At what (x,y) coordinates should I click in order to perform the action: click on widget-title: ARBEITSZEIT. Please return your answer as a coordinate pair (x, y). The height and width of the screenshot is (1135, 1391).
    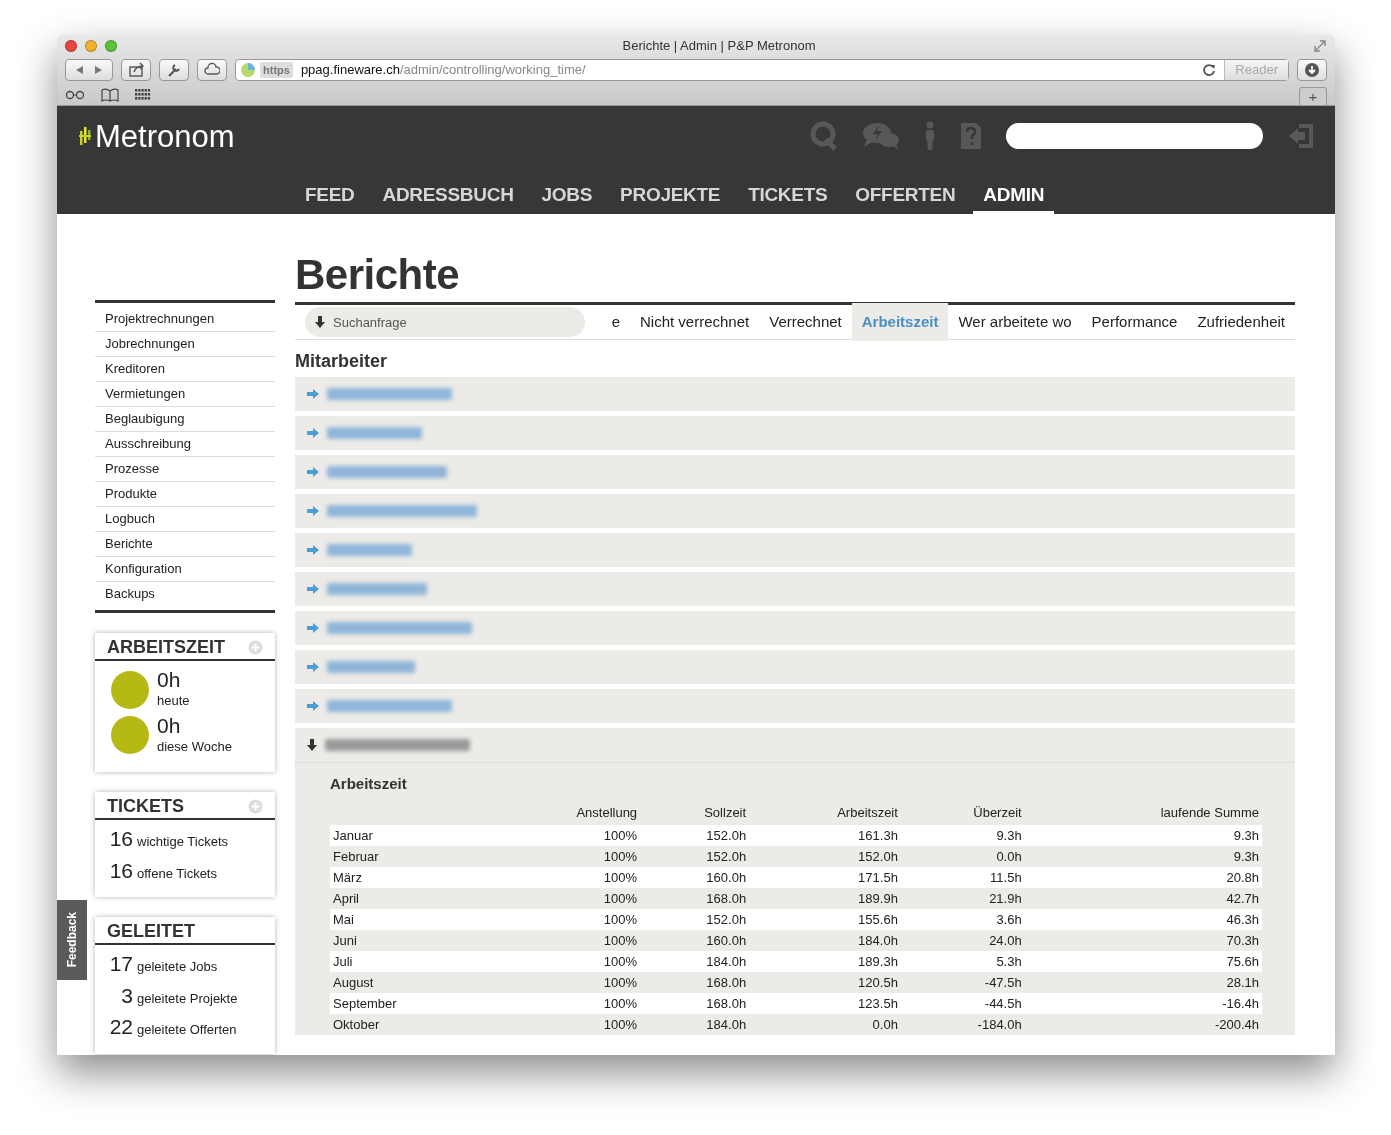
    Looking at the image, I should click on (166, 647).